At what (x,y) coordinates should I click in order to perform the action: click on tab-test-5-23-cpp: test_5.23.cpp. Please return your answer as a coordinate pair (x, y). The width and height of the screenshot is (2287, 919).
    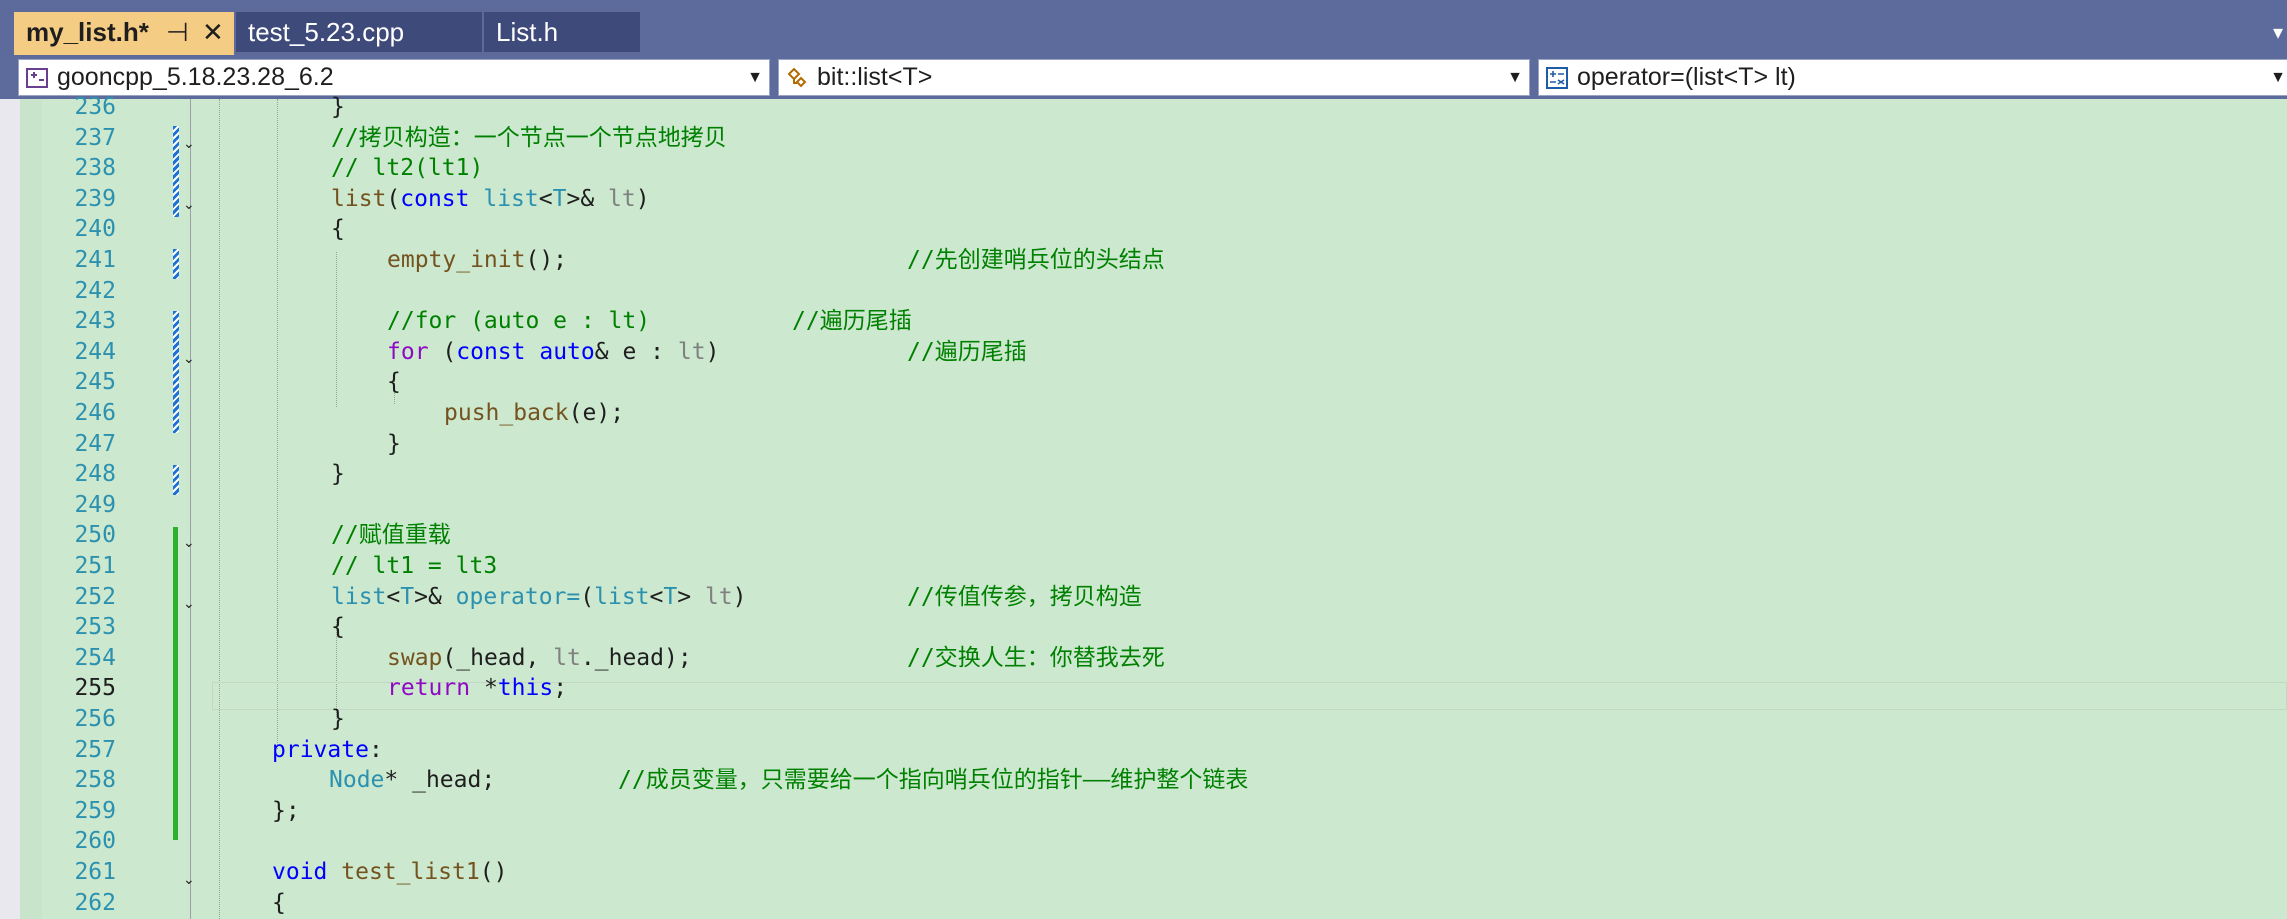
    Looking at the image, I should click on (359, 32).